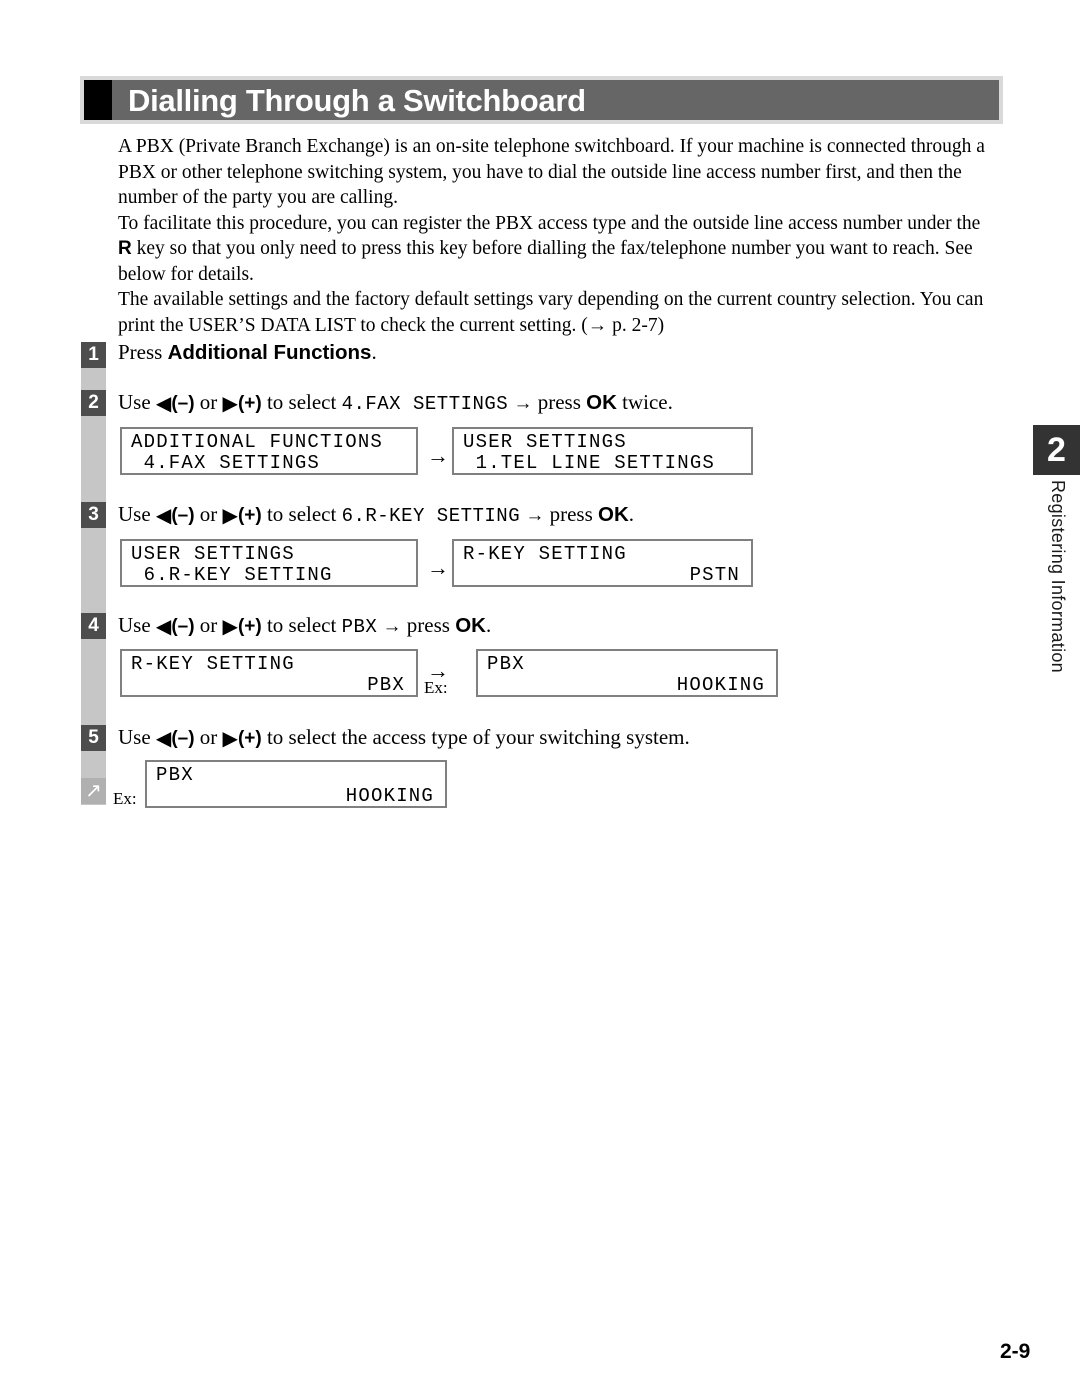 This screenshot has width=1080, height=1388. Describe the element at coordinates (301, 514) in the screenshot. I see `step-3-to-select: to select` at that location.